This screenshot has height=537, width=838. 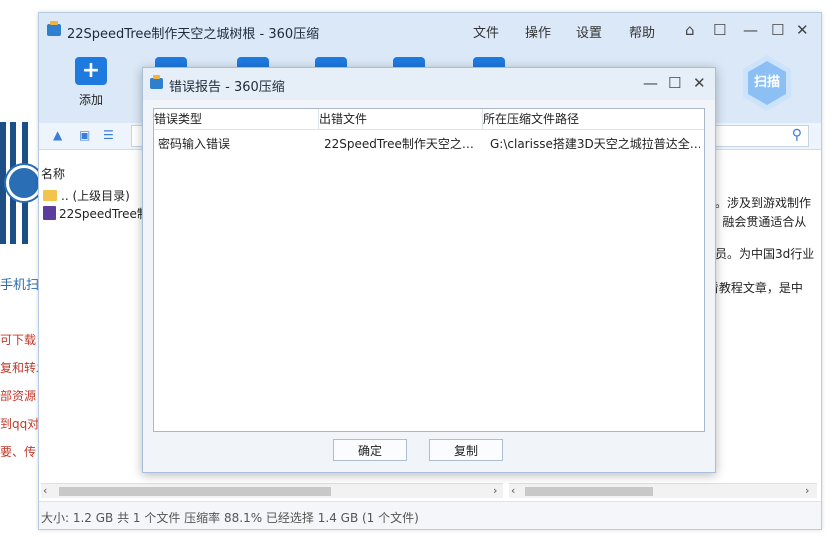 What do you see at coordinates (429, 84) in the screenshot?
I see `dialog-title-bar: 错误报告 - 360压缩 — ☐ ✕` at bounding box center [429, 84].